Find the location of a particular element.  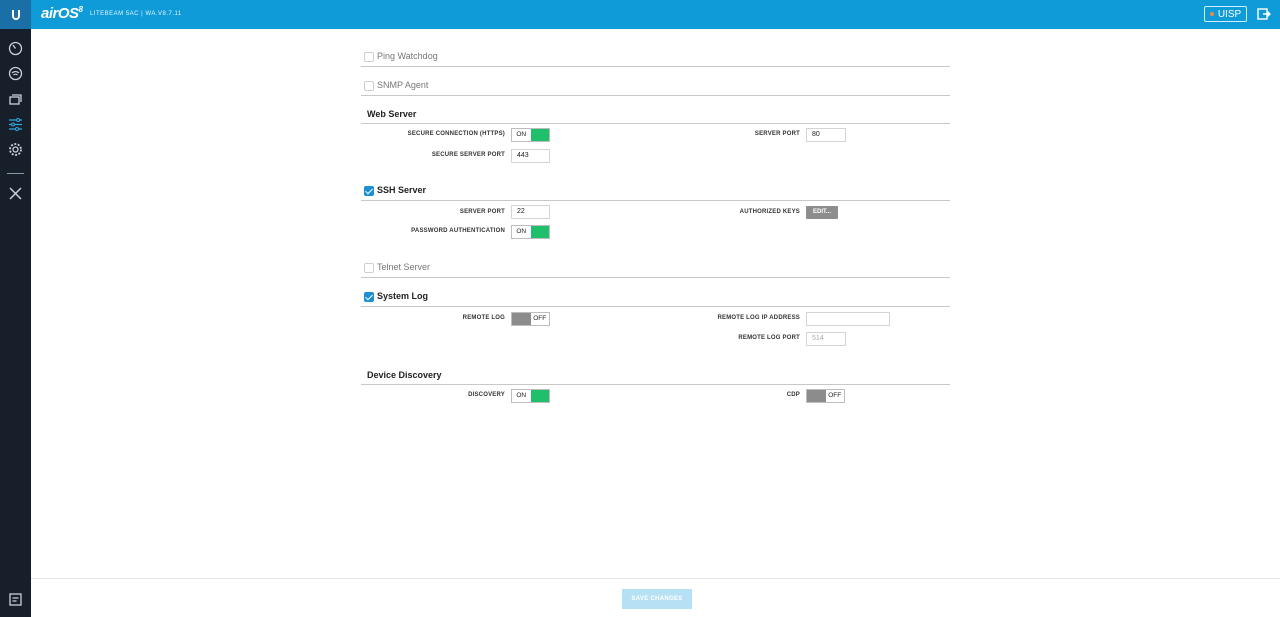

secure-port-label: SECURE SERVER PORT is located at coordinates (468, 155).